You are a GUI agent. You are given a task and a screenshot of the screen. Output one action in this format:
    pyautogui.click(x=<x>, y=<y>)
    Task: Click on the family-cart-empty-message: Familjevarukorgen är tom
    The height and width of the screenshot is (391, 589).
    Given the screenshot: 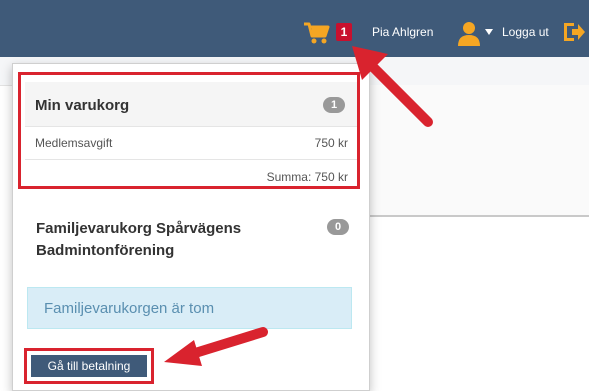 What is the action you would take?
    pyautogui.click(x=129, y=308)
    